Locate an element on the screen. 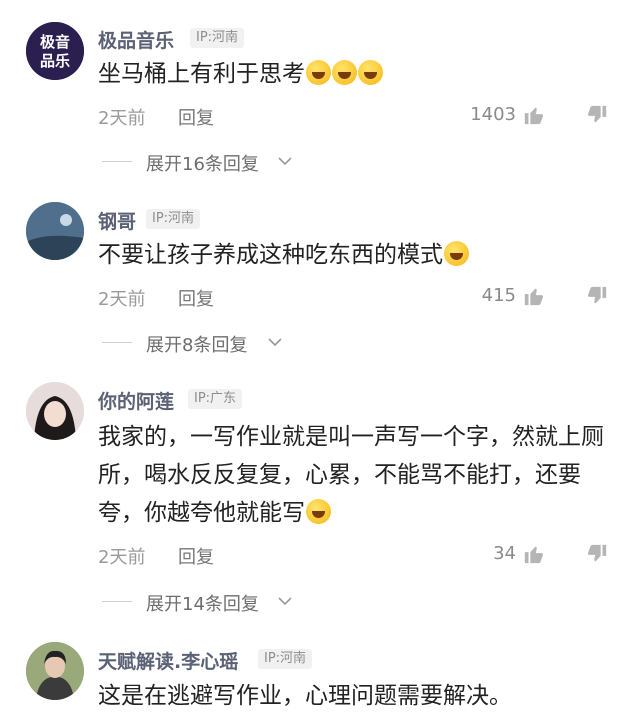  expand-replies-button: 展开8条回复 is located at coordinates (202, 343).